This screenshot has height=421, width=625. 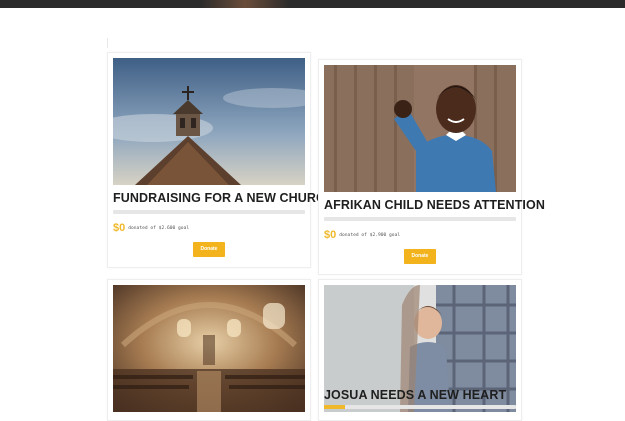 I want to click on church-steeple-image, so click(x=209, y=121).